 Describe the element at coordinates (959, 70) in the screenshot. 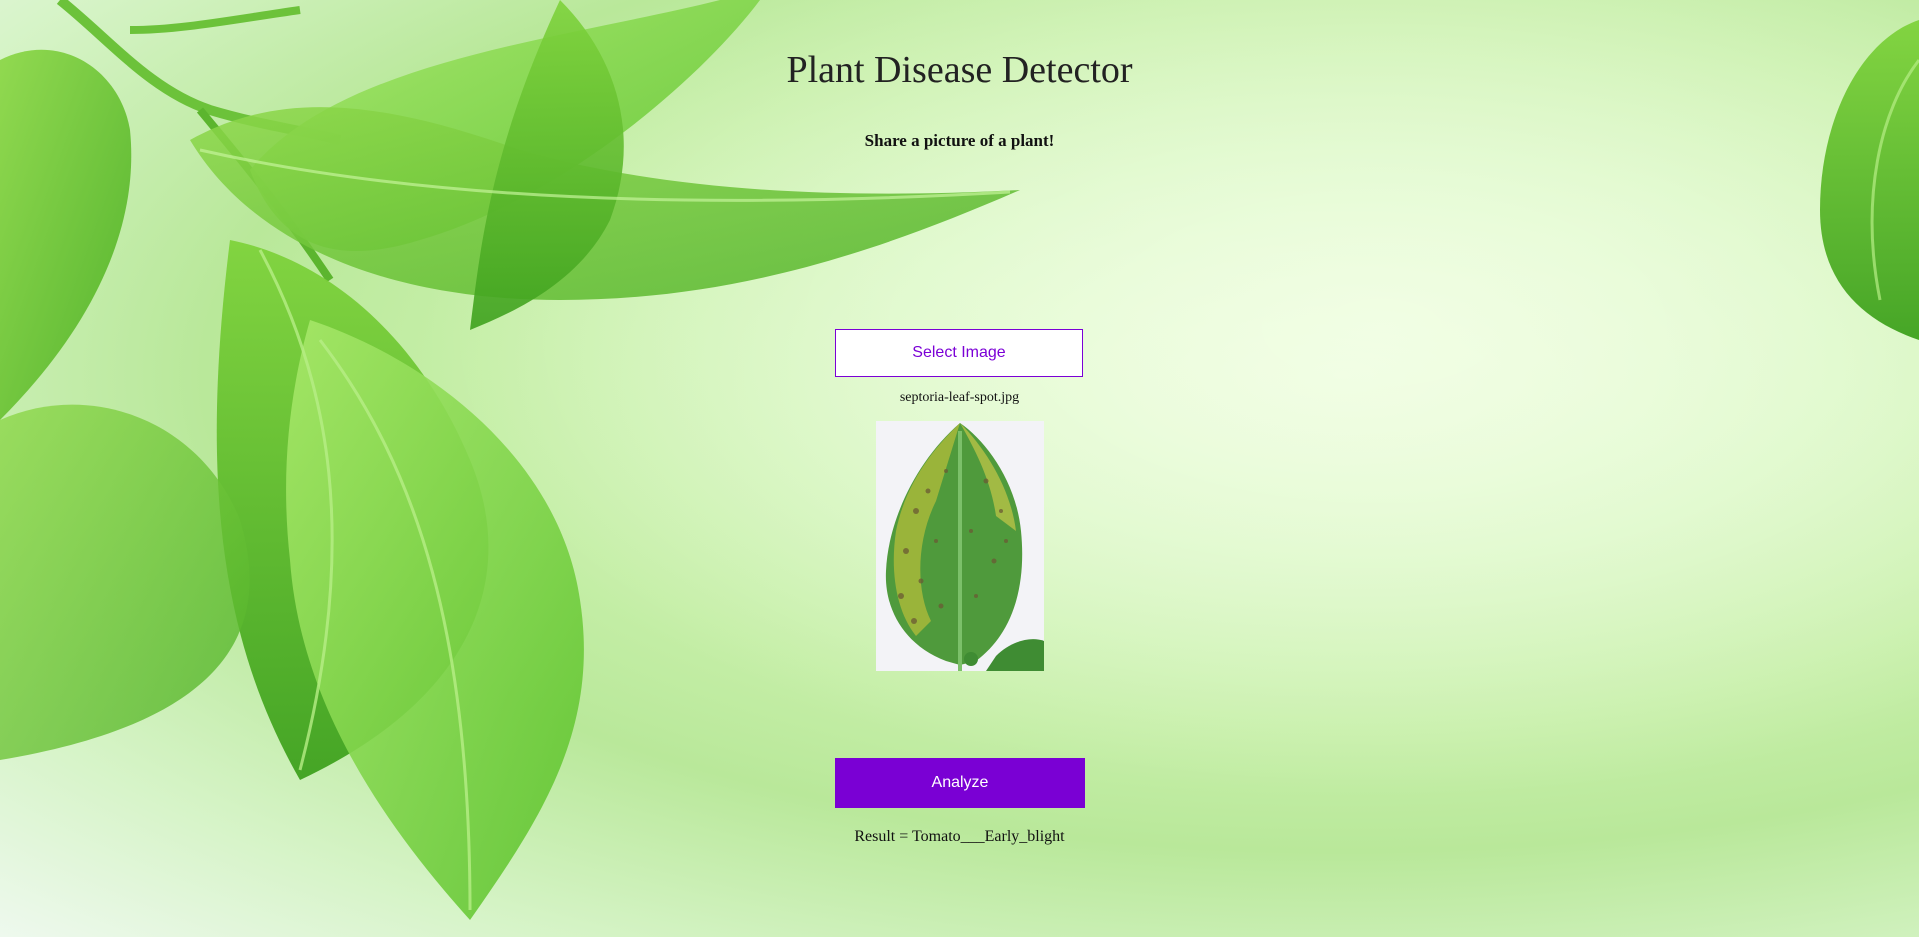

I see `page-title: Plant Disease Detector` at that location.